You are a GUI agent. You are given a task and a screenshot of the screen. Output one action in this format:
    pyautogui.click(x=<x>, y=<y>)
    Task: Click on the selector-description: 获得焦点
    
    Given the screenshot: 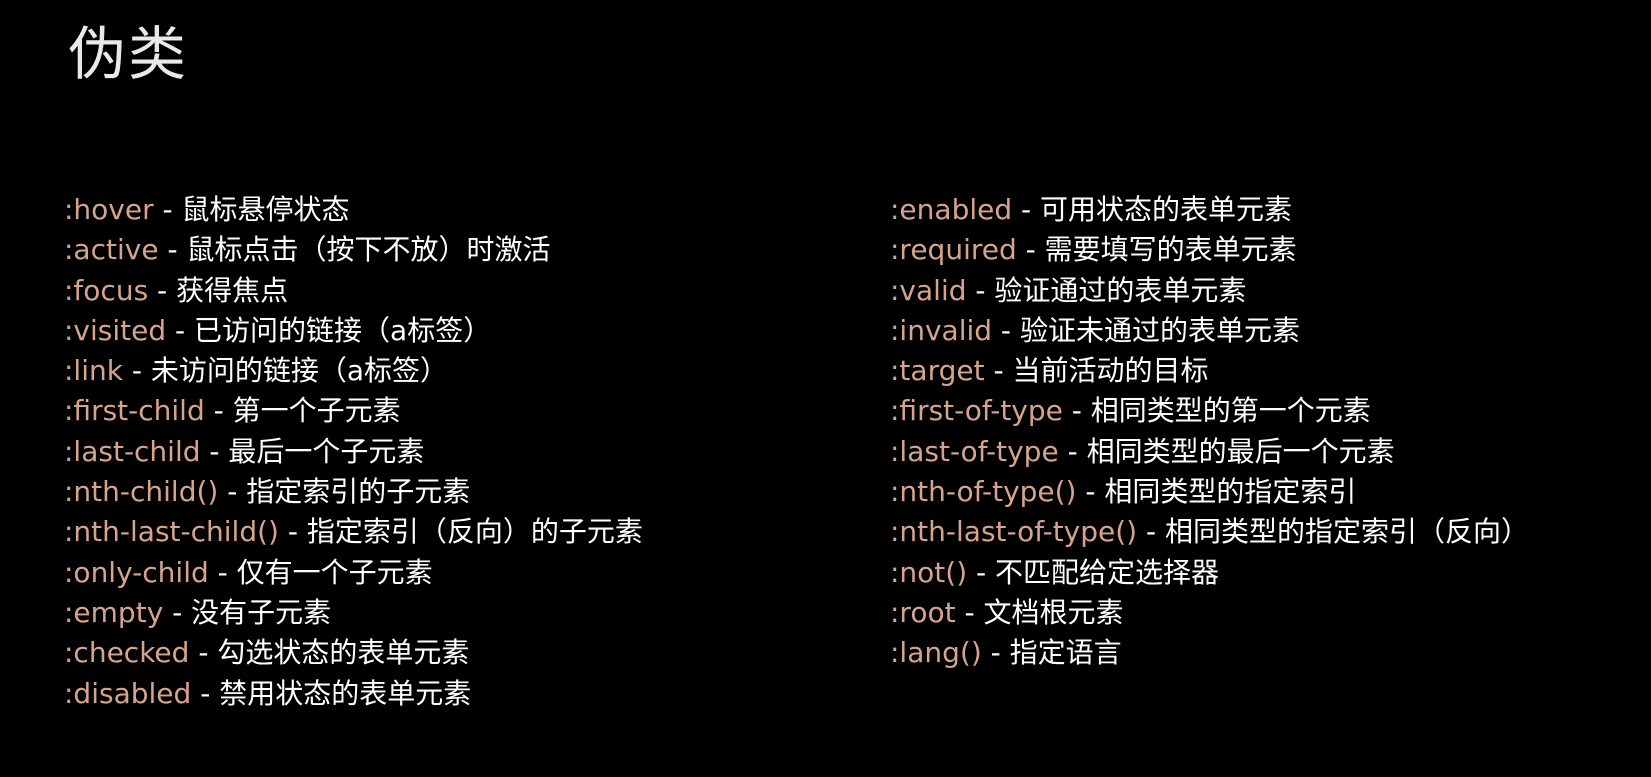 What is the action you would take?
    pyautogui.click(x=232, y=290)
    